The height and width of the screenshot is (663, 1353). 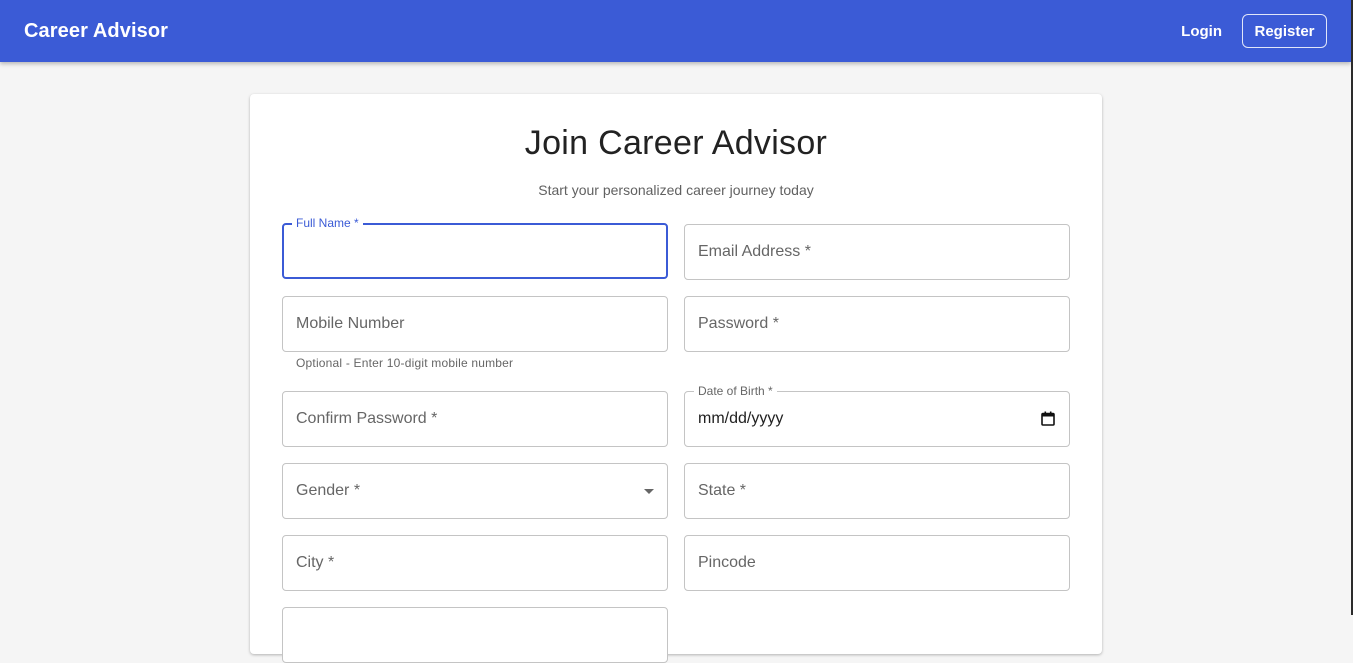 What do you see at coordinates (675, 31) in the screenshot?
I see `app-bar: Career Advisor Login Register` at bounding box center [675, 31].